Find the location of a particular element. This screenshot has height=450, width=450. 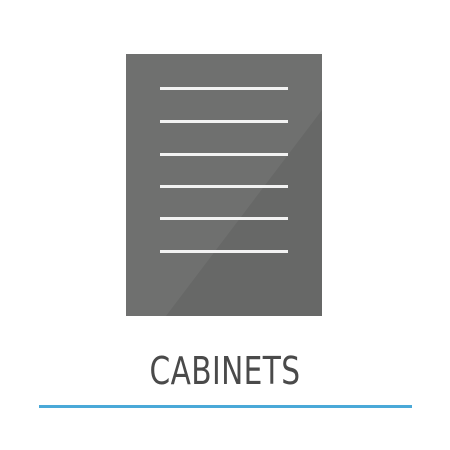

cabinets-label: CABINETS is located at coordinates (225, 371).